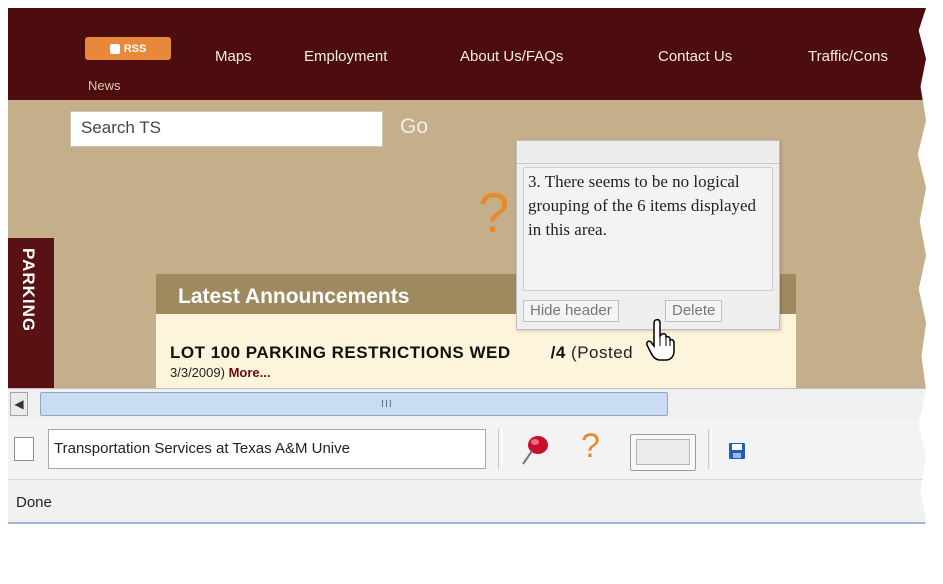 The image size is (943, 584). What do you see at coordinates (345, 56) in the screenshot?
I see `nav-link-employment: Employment` at bounding box center [345, 56].